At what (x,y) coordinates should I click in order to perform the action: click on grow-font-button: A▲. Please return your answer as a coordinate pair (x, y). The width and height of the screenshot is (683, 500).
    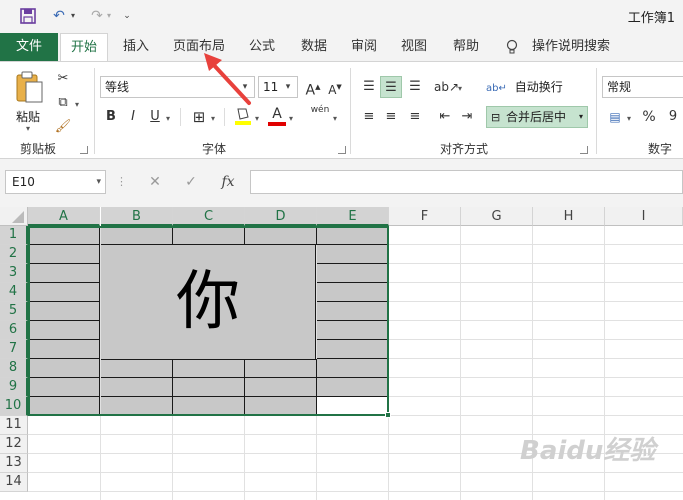
    Looking at the image, I should click on (313, 87).